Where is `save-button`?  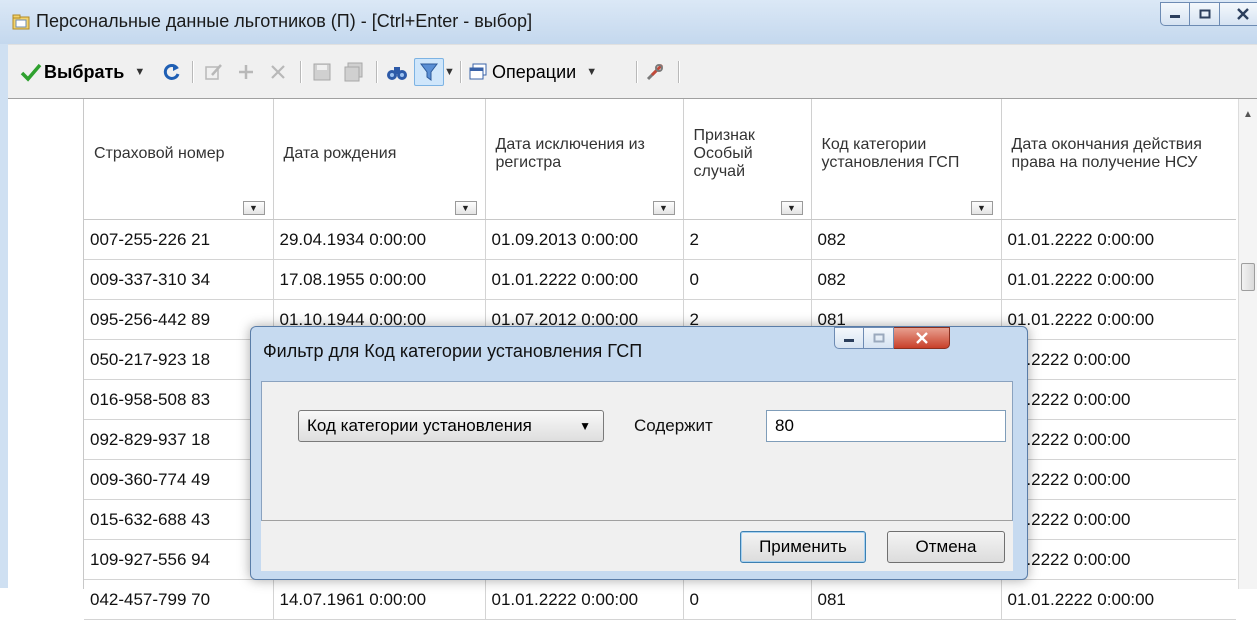
save-button is located at coordinates (322, 72).